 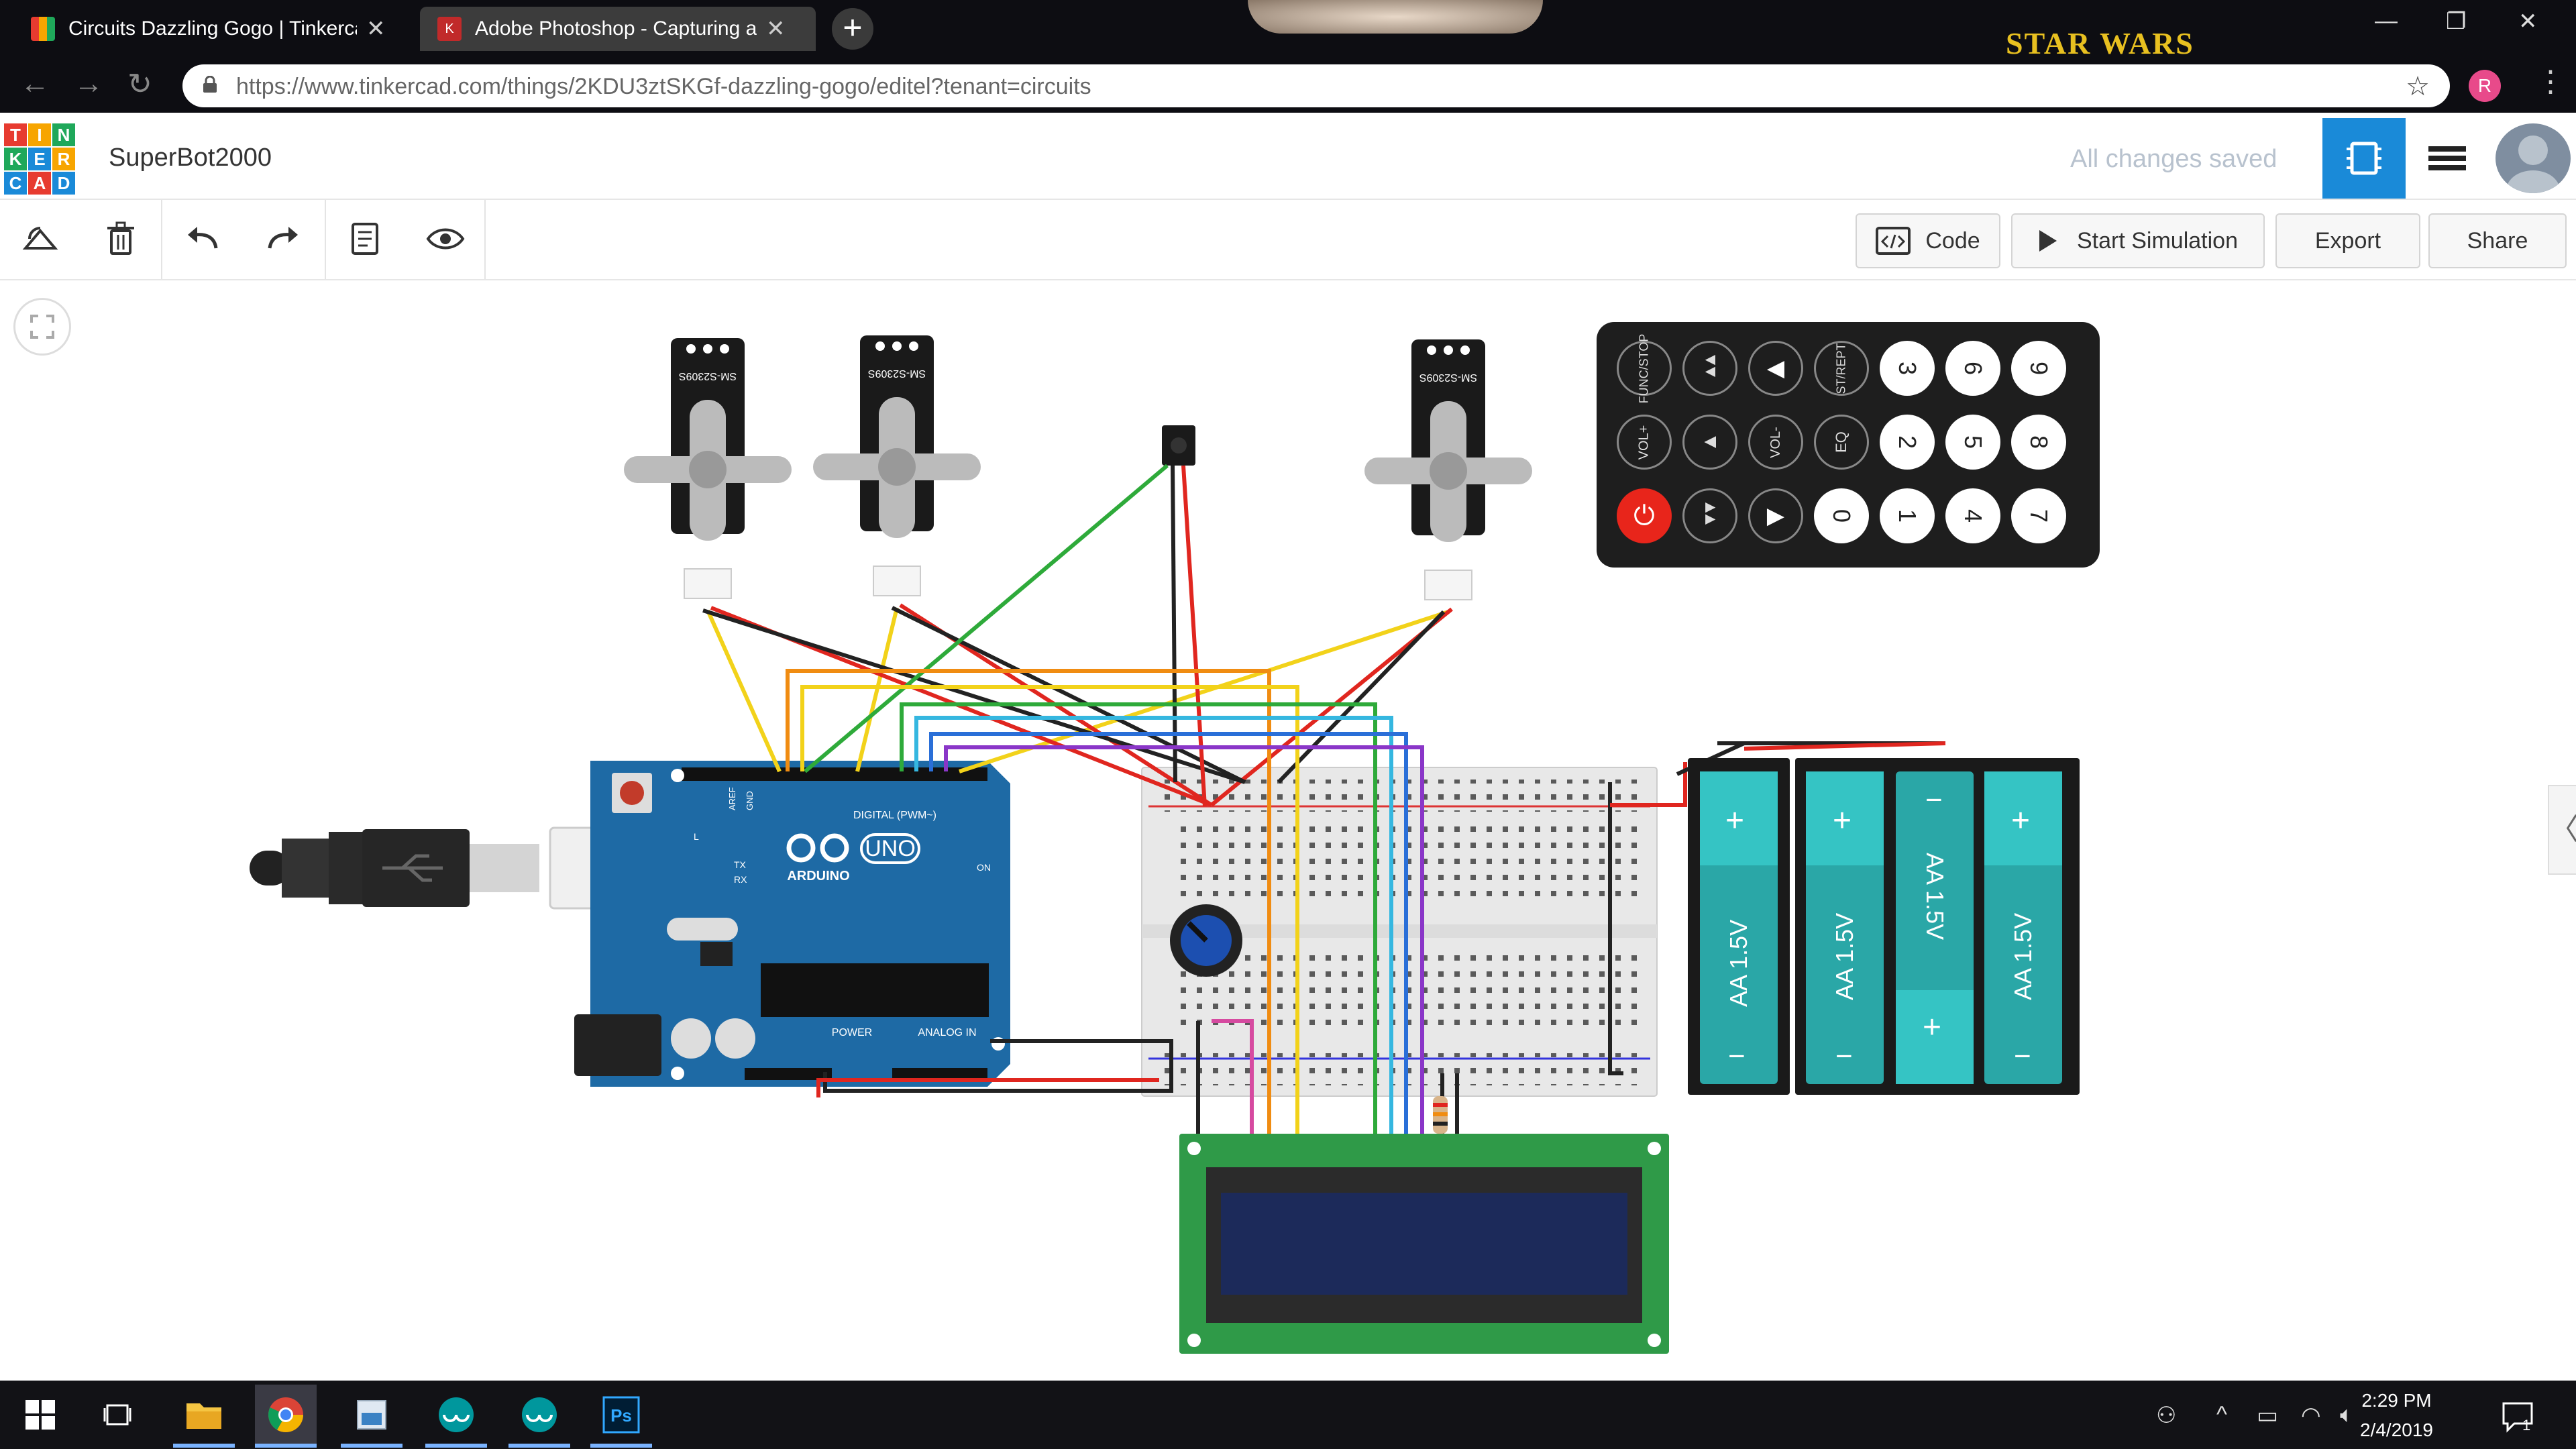 I want to click on remote-fast-forward-button: ▲▲, so click(x=1709, y=368).